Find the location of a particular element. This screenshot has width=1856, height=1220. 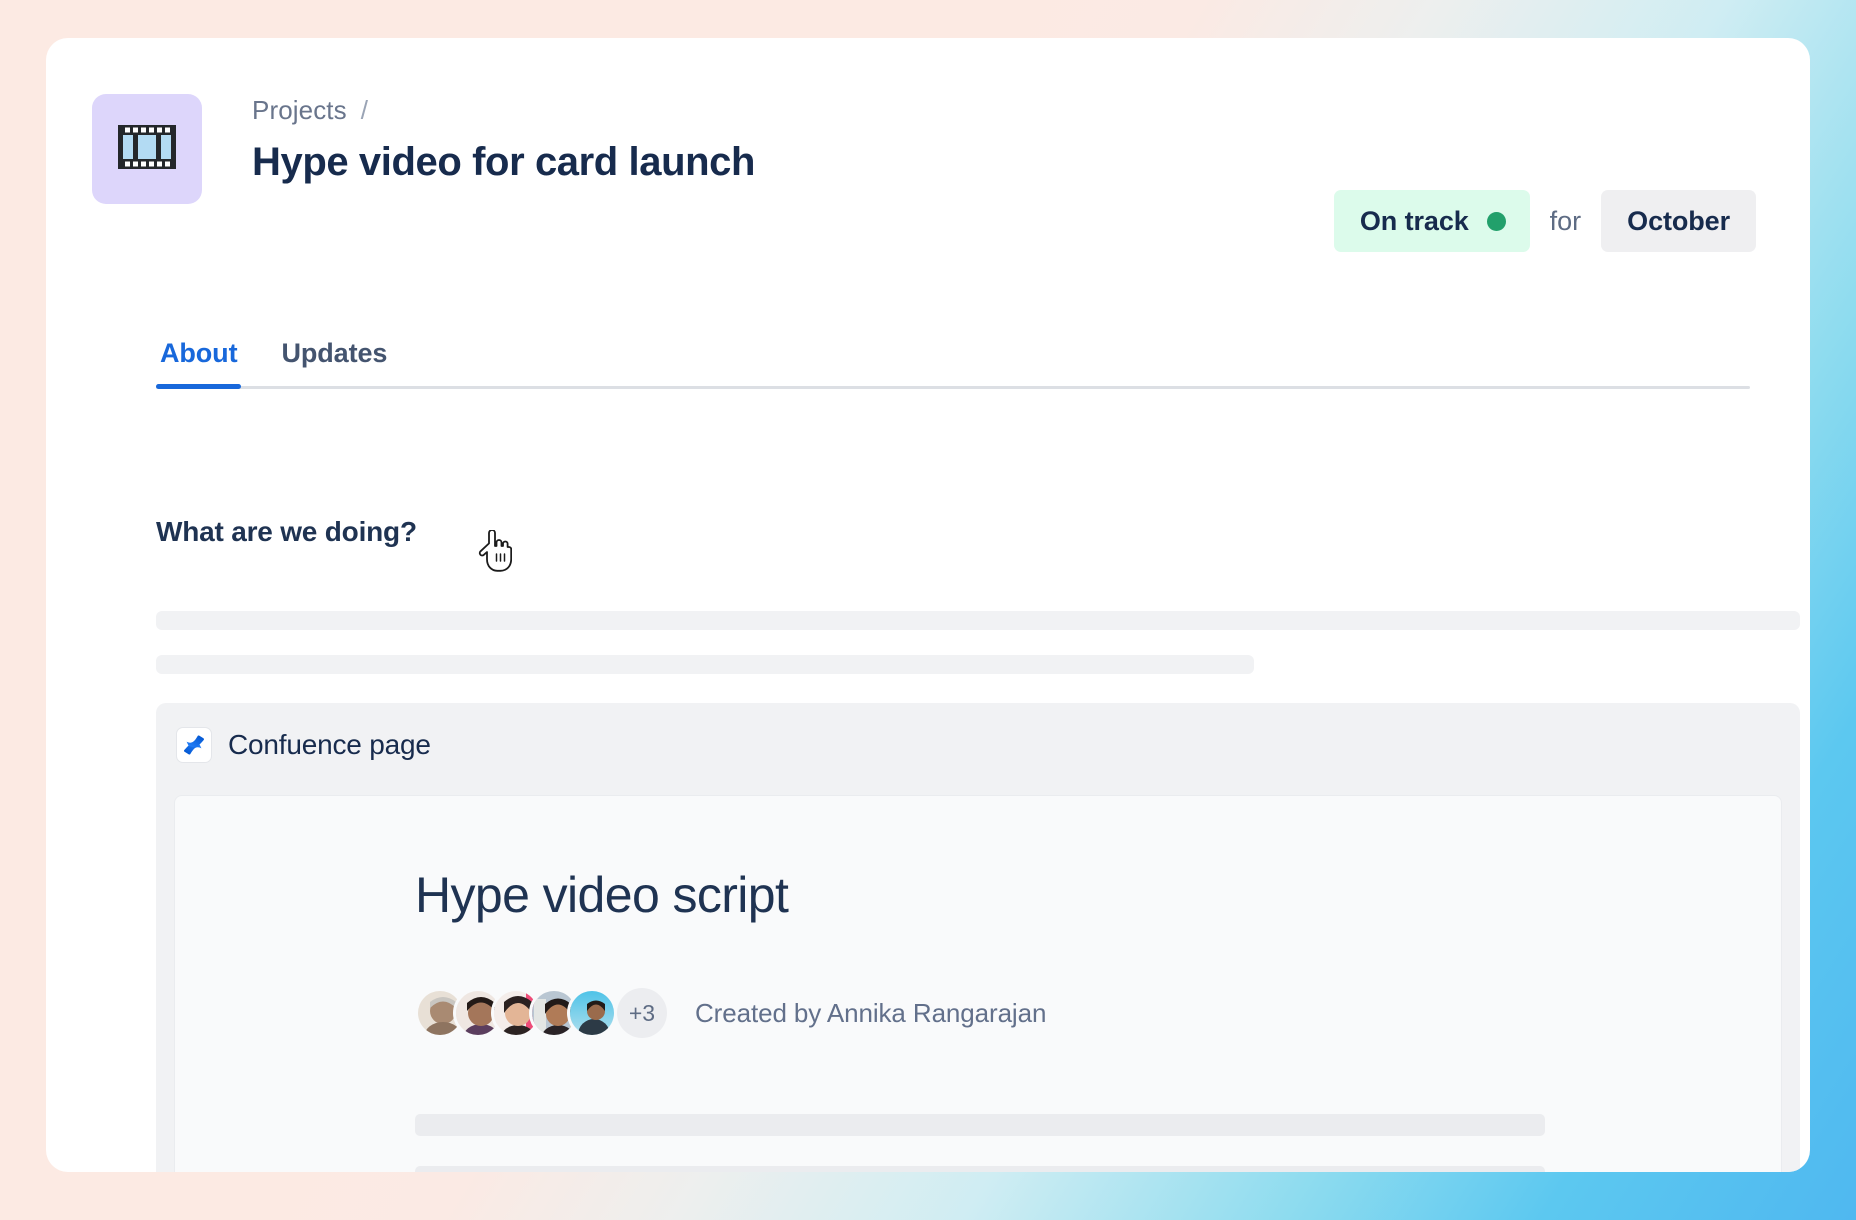

film-strip-icon is located at coordinates (147, 149).